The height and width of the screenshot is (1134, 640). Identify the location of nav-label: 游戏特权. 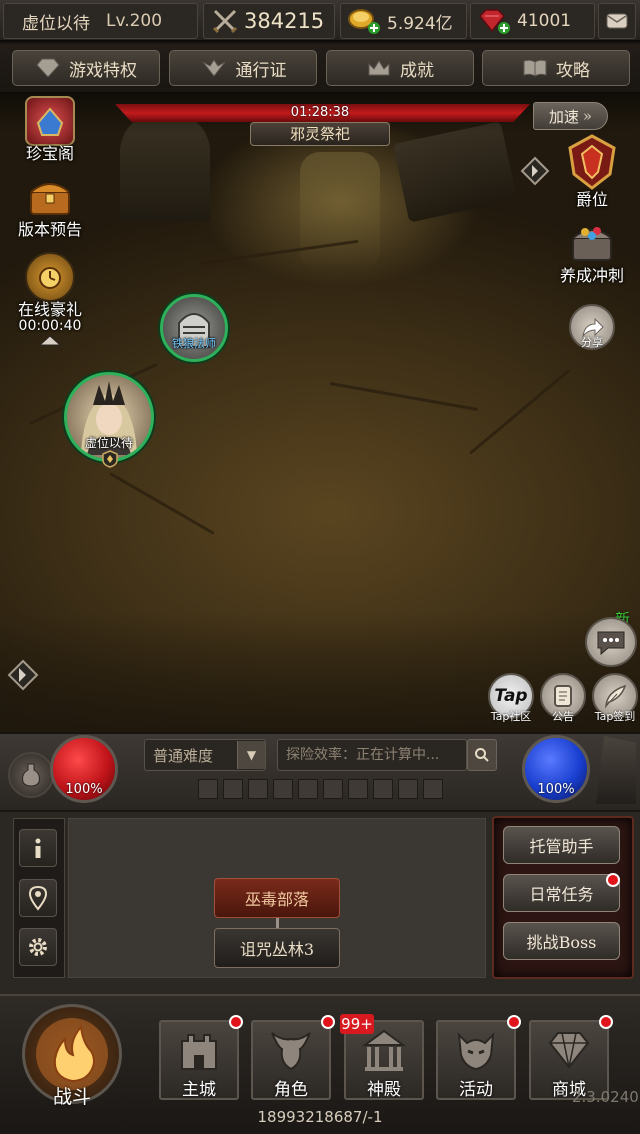
(103, 70).